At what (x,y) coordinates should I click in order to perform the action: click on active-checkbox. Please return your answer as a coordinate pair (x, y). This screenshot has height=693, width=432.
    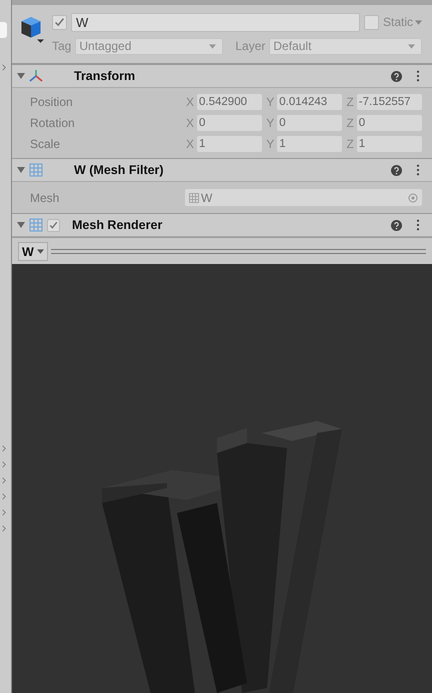
    Looking at the image, I should click on (59, 22).